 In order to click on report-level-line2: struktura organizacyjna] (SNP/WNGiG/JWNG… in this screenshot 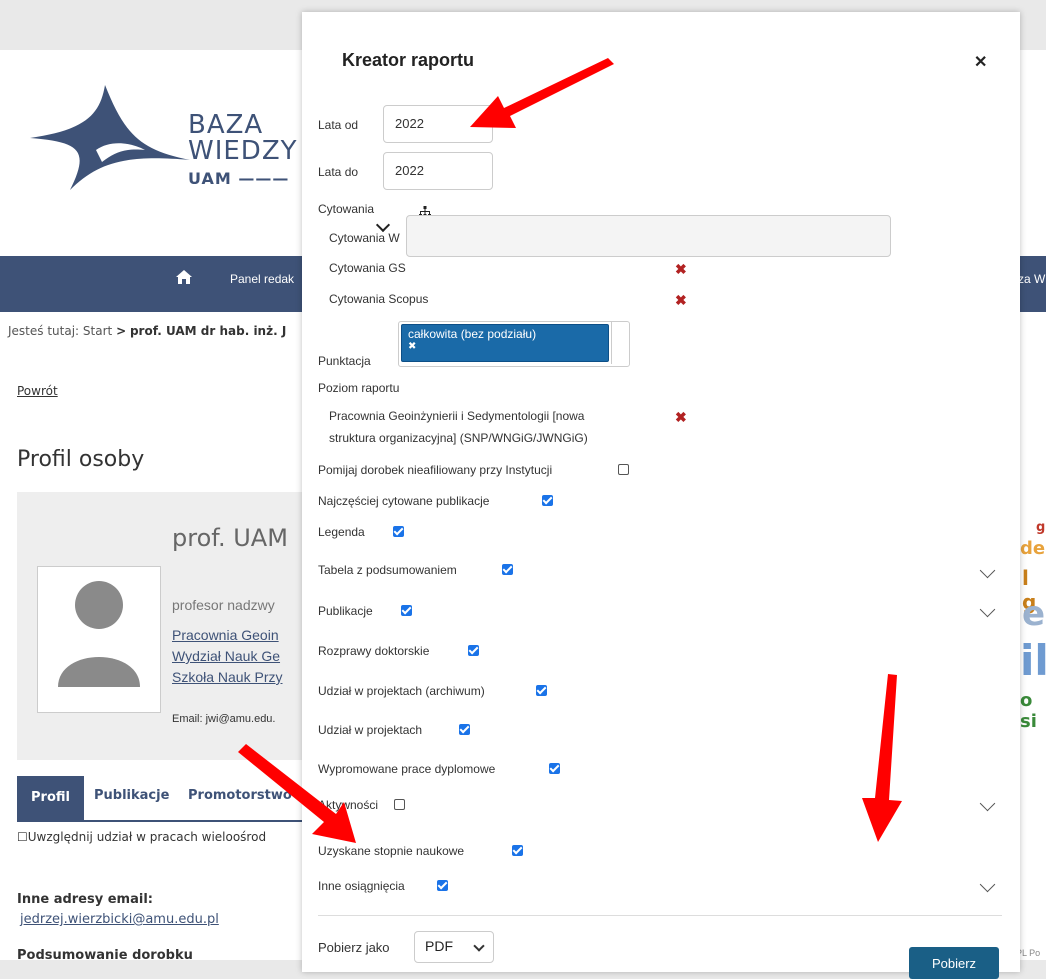, I will do `click(458, 438)`.